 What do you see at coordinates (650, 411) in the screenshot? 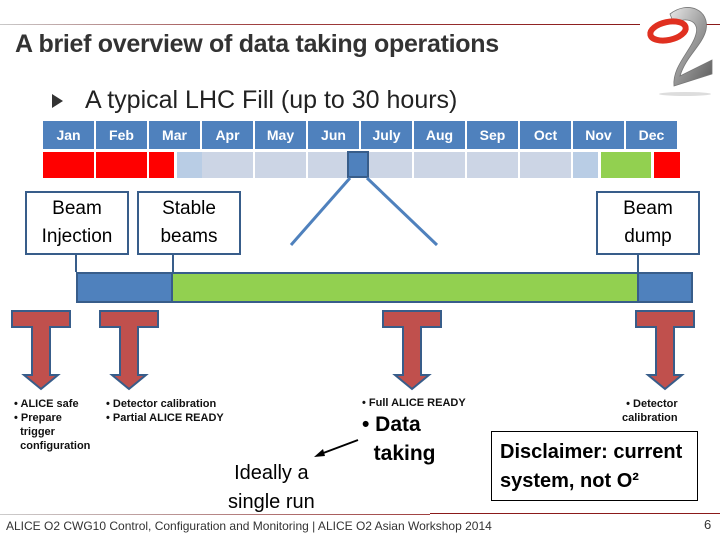
I see `note-detector-calibration-end: • Detector calibration` at bounding box center [650, 411].